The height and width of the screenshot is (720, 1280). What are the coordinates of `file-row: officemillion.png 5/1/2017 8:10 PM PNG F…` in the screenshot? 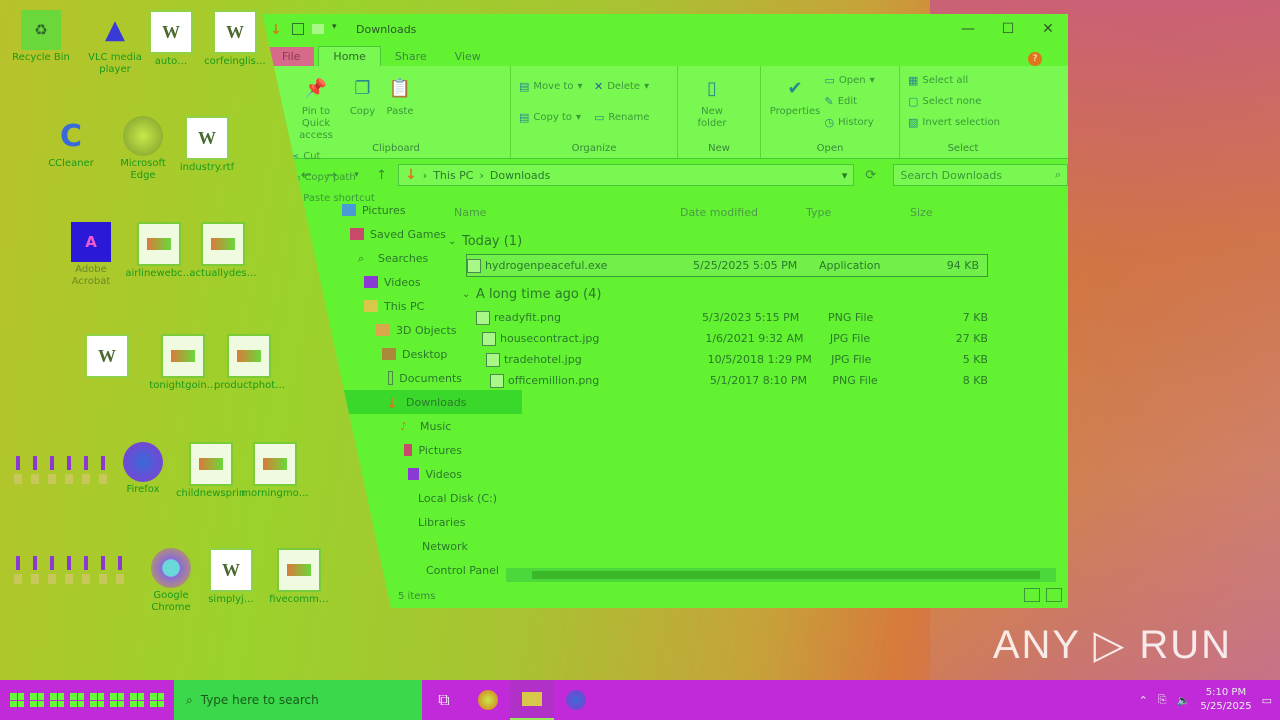 It's located at (739, 380).